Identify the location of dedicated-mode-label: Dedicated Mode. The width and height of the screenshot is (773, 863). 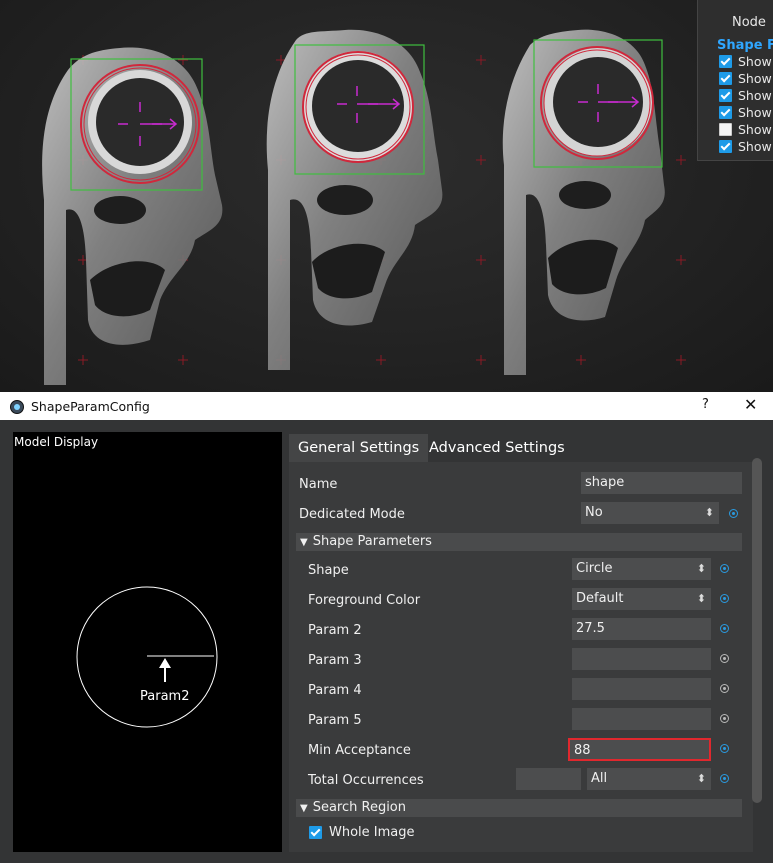
(352, 514).